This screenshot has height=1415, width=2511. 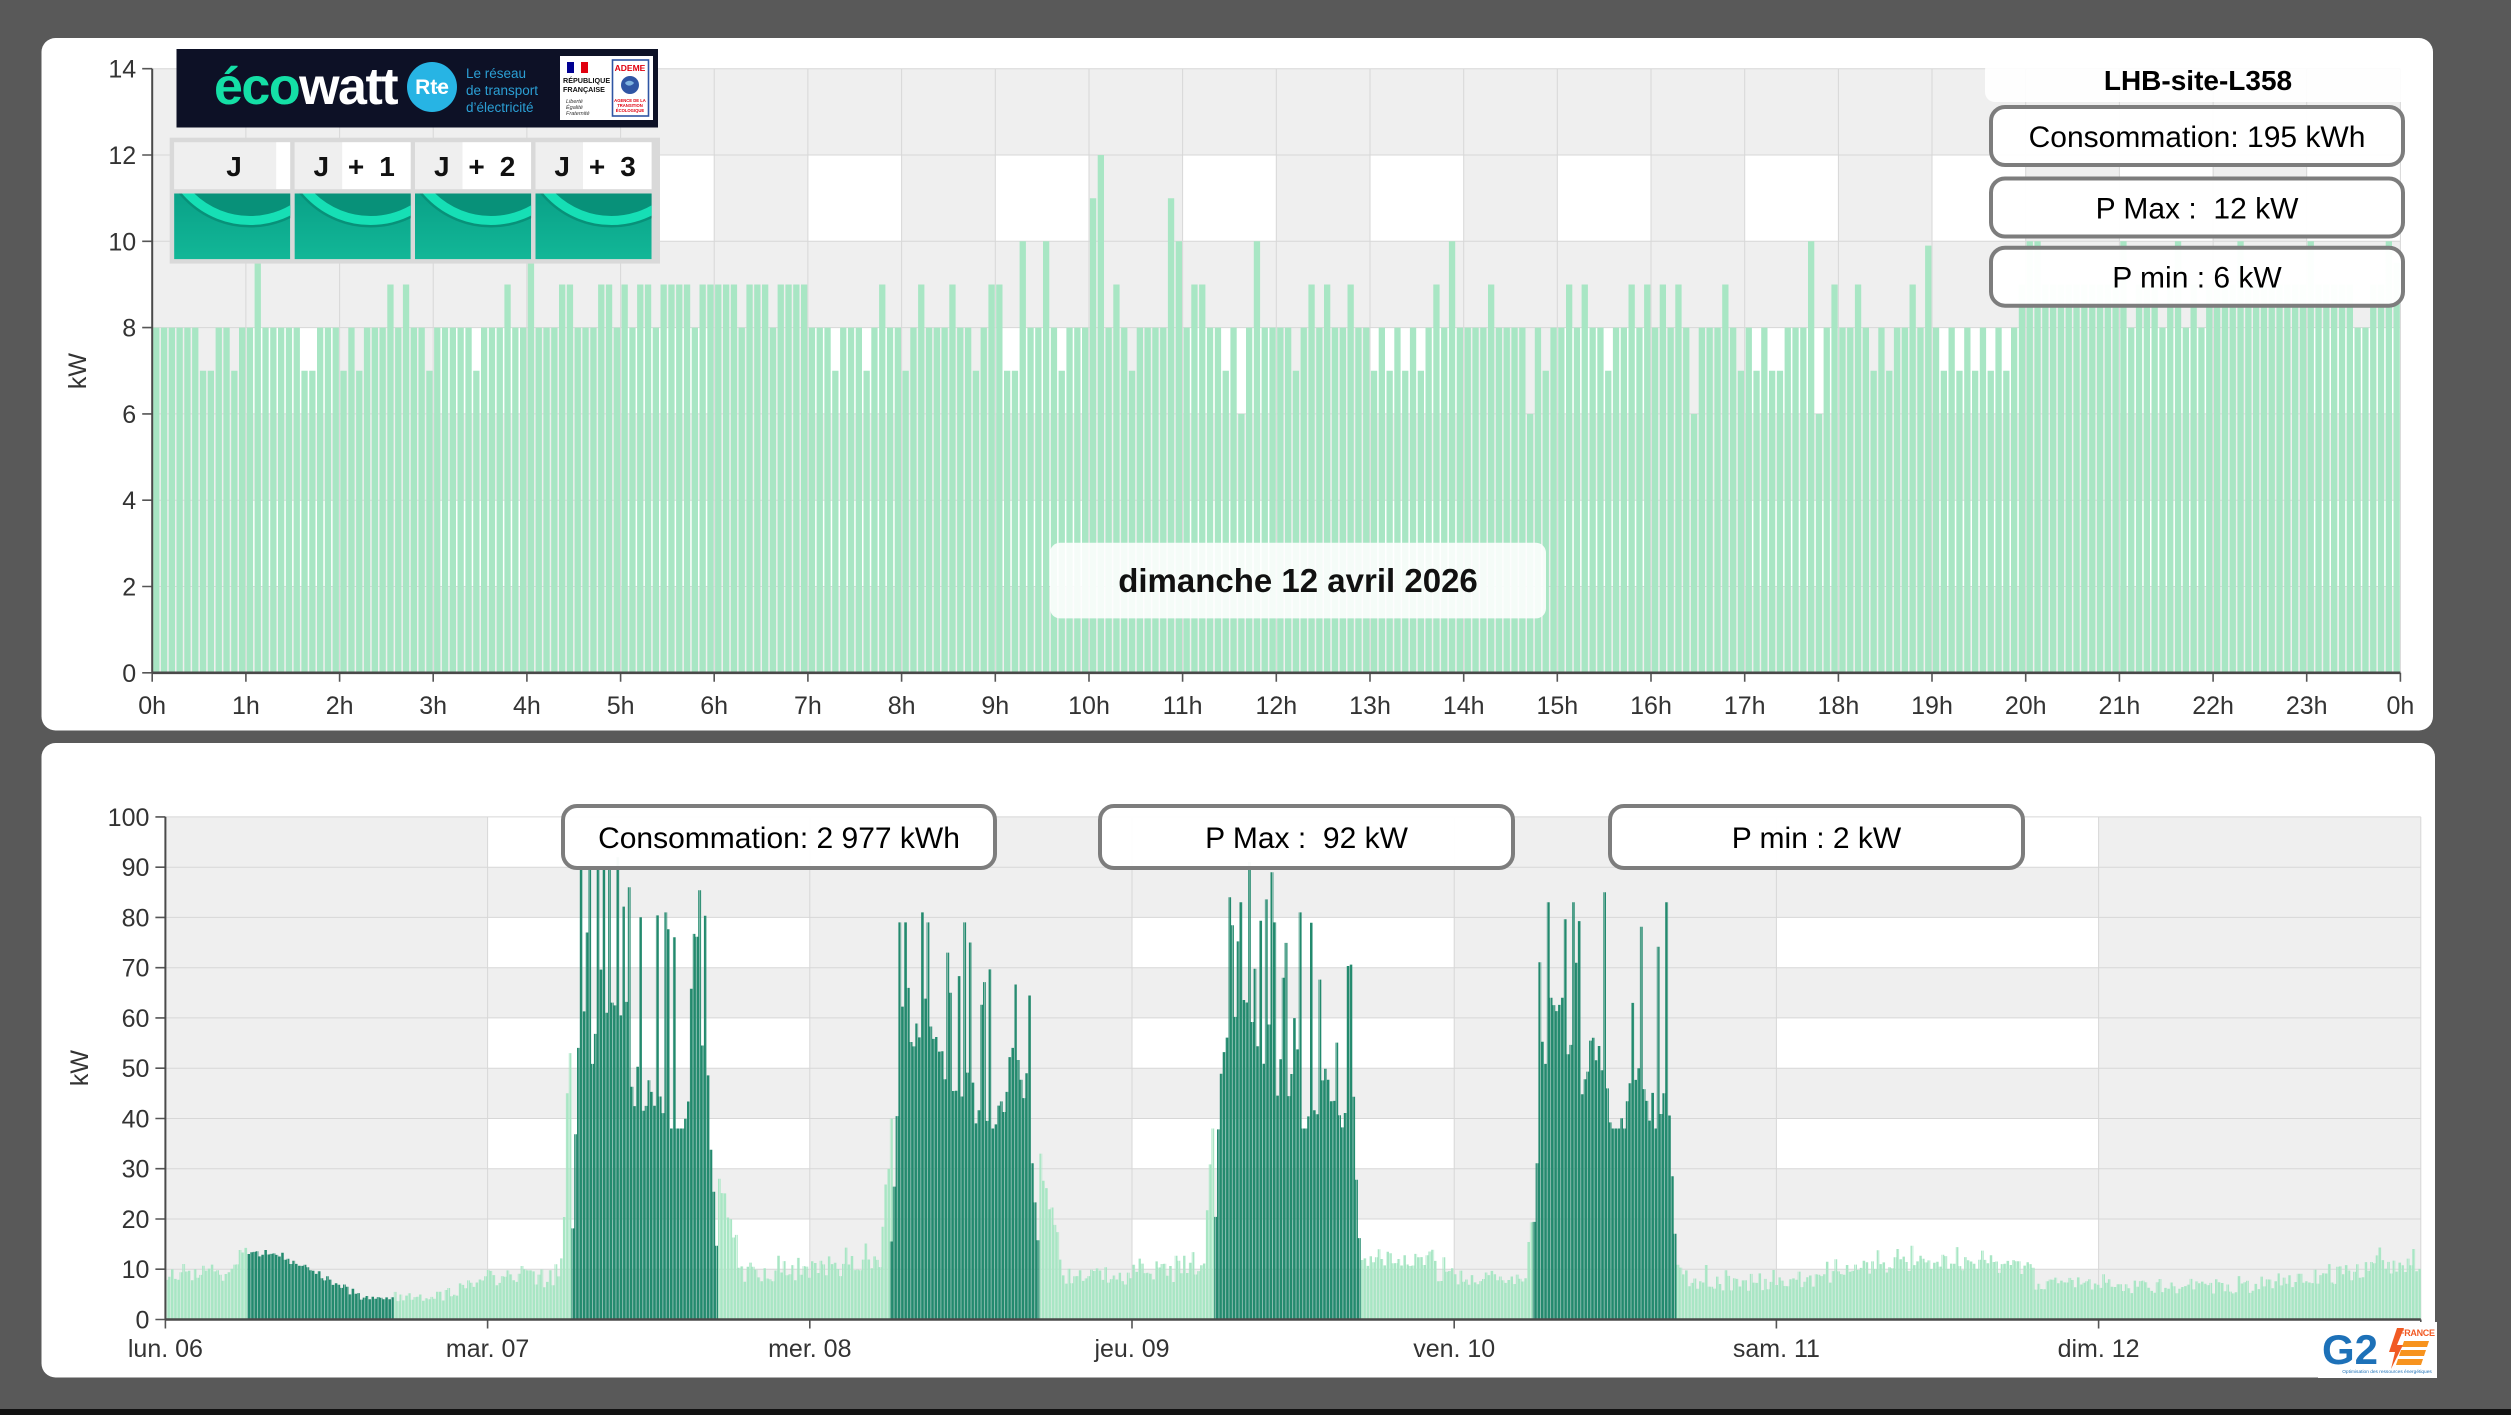 I want to click on svg-text: 23h, so click(x=2307, y=706).